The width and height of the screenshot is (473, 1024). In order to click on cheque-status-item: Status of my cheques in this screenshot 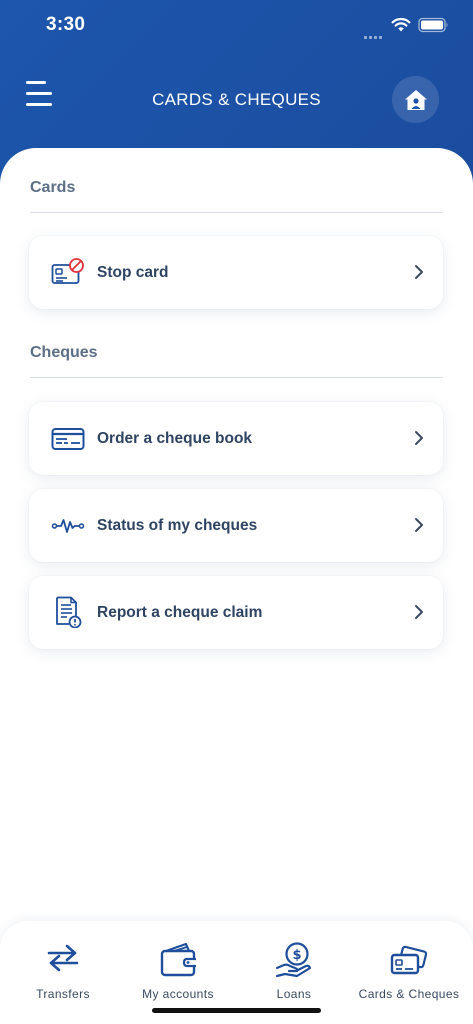, I will do `click(236, 525)`.